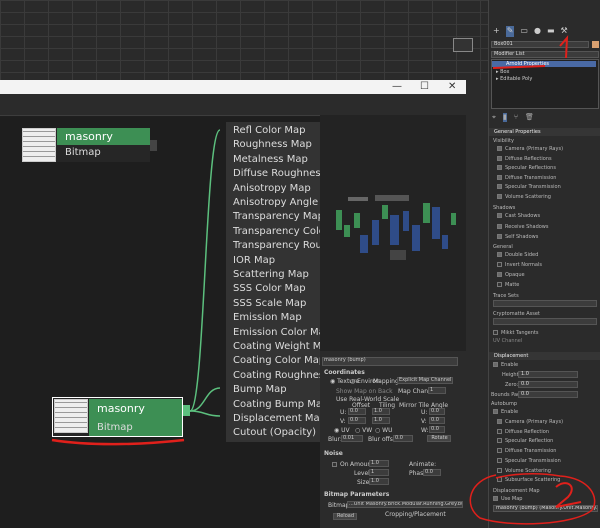 The image size is (600, 528). Describe the element at coordinates (344, 372) in the screenshot. I see `coordinates-header: Coordinates` at that location.